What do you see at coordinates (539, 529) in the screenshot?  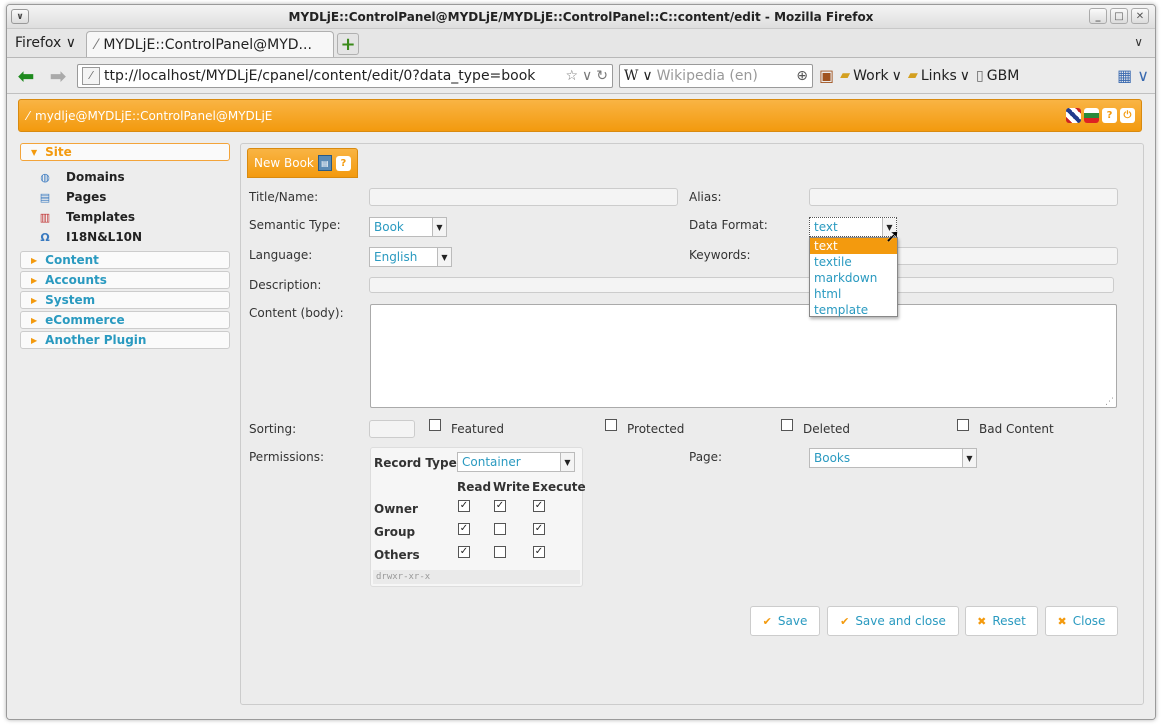 I see `group-execute-checkbox: ✓` at bounding box center [539, 529].